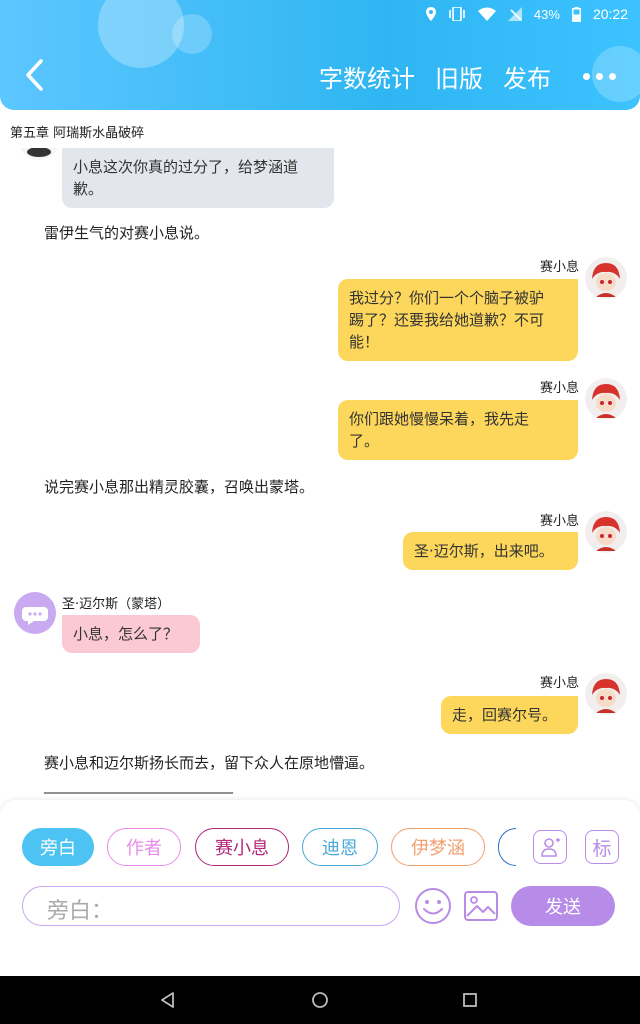 This screenshot has height=1024, width=640. Describe the element at coordinates (168, 1000) in the screenshot. I see `nav-back-icon` at that location.